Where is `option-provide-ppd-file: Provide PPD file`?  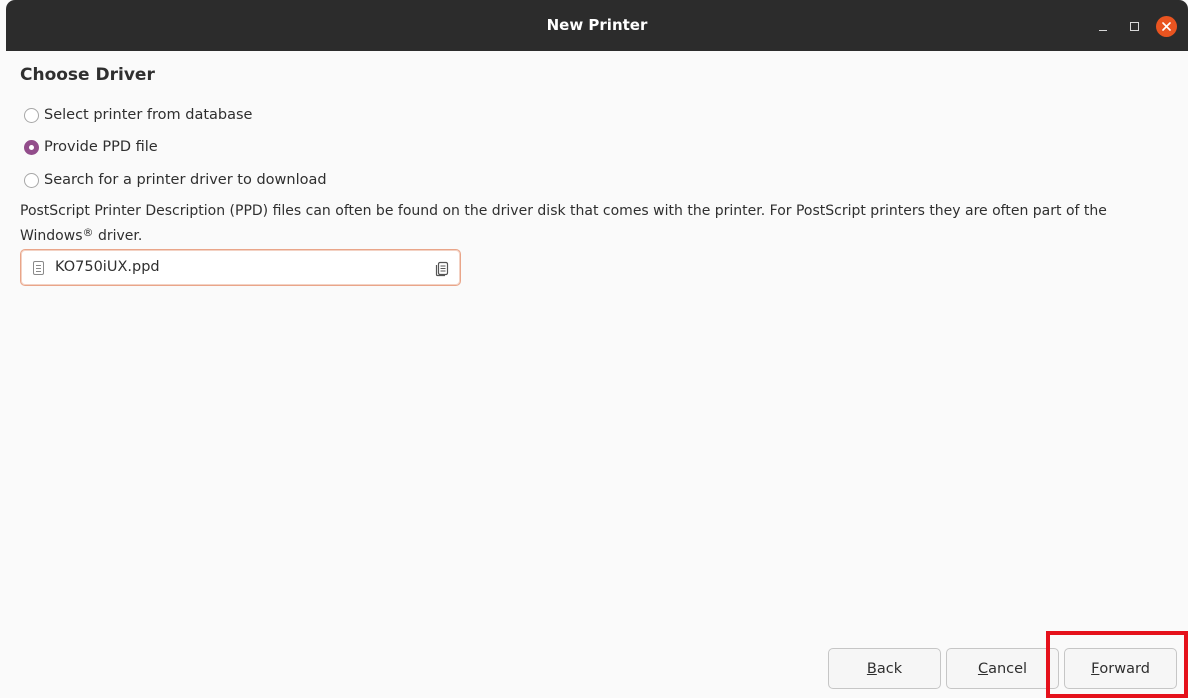
option-provide-ppd-file: Provide PPD file is located at coordinates (91, 147).